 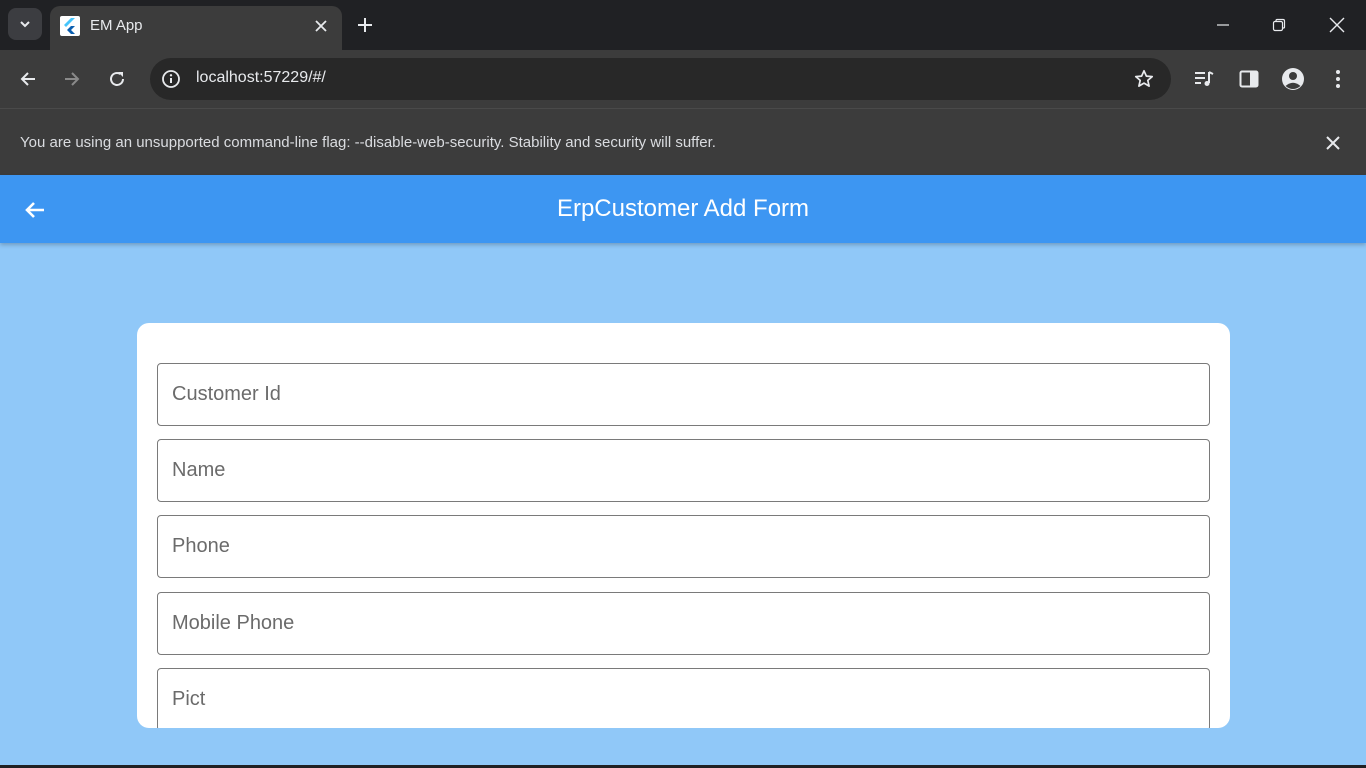 I want to click on back-button, so click(x=28, y=79).